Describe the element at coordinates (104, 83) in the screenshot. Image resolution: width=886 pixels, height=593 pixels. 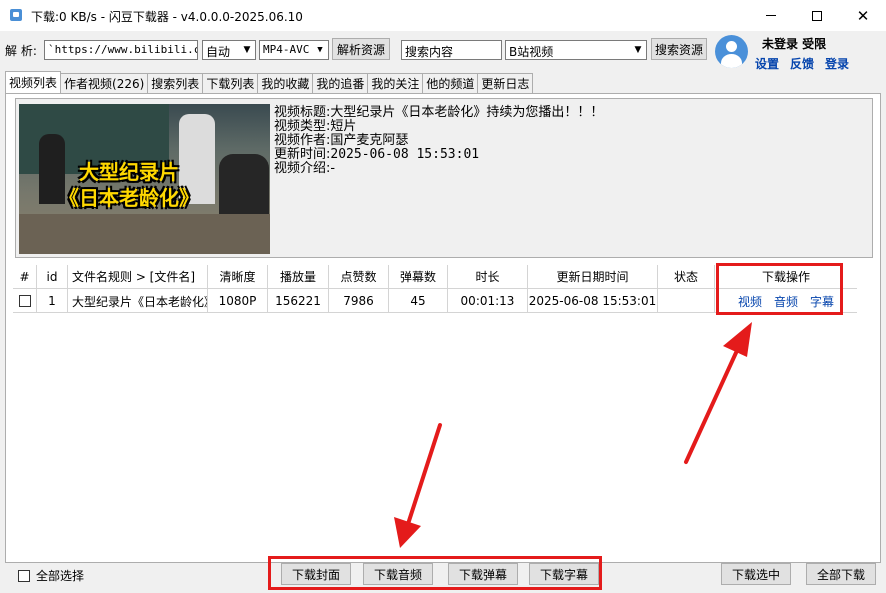
I see `tab-author-videos: 作者视频(226)` at that location.